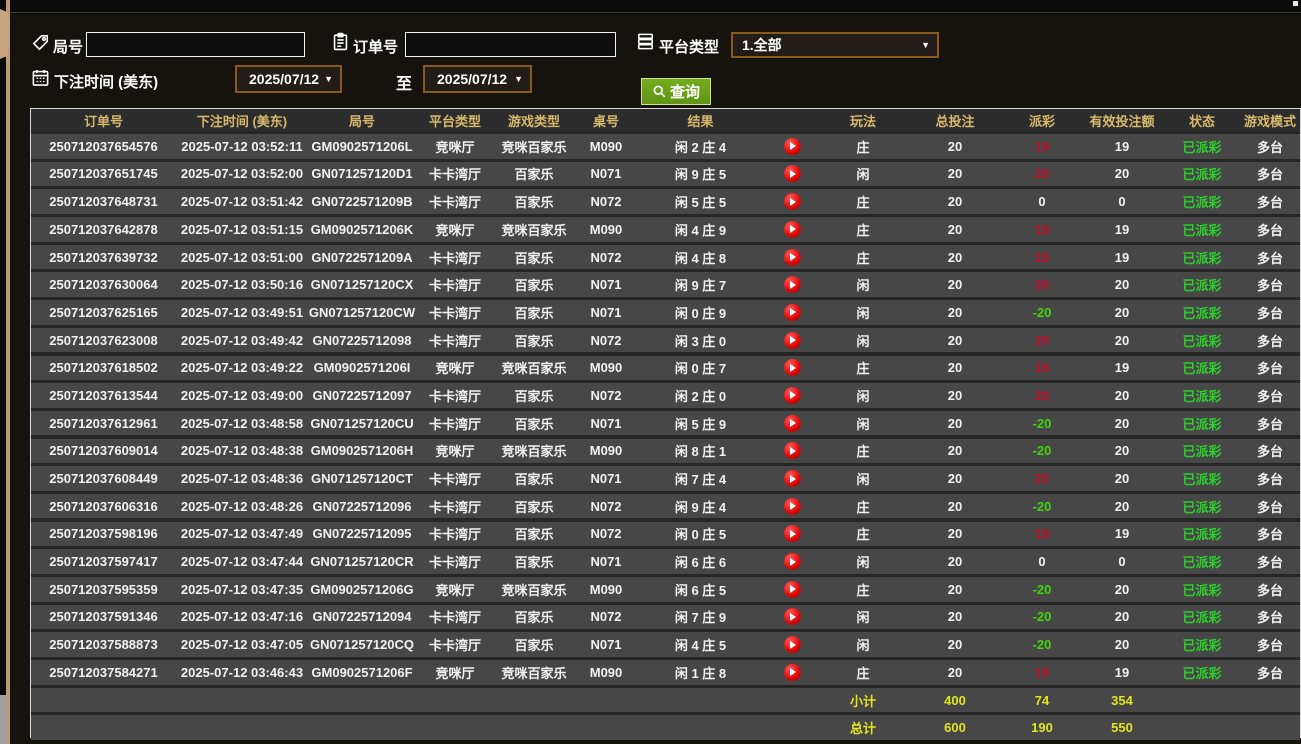 Image resolution: width=1301 pixels, height=744 pixels. I want to click on cell-table_no: M090, so click(606, 672).